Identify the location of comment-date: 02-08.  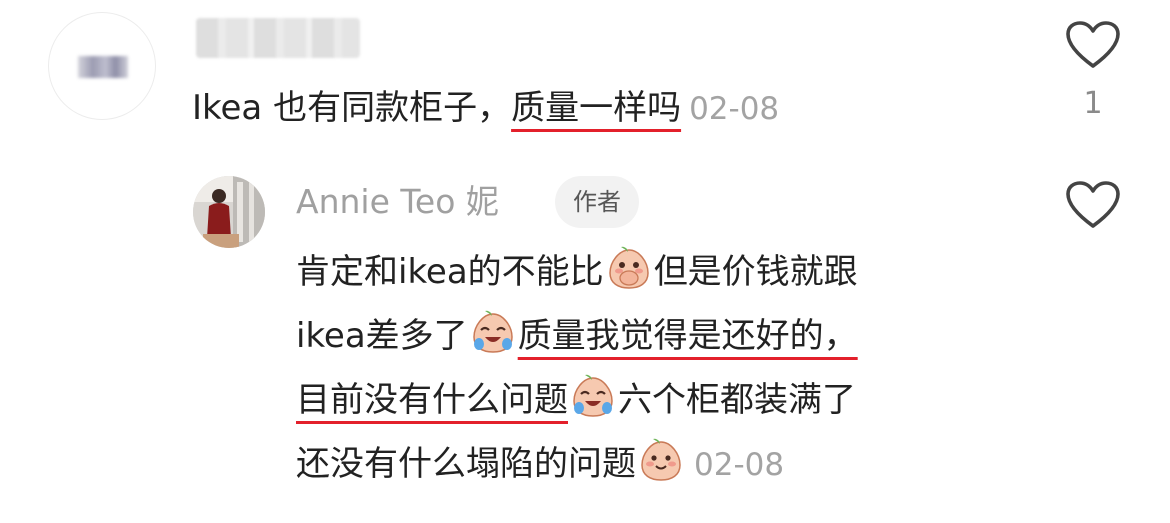
(734, 109).